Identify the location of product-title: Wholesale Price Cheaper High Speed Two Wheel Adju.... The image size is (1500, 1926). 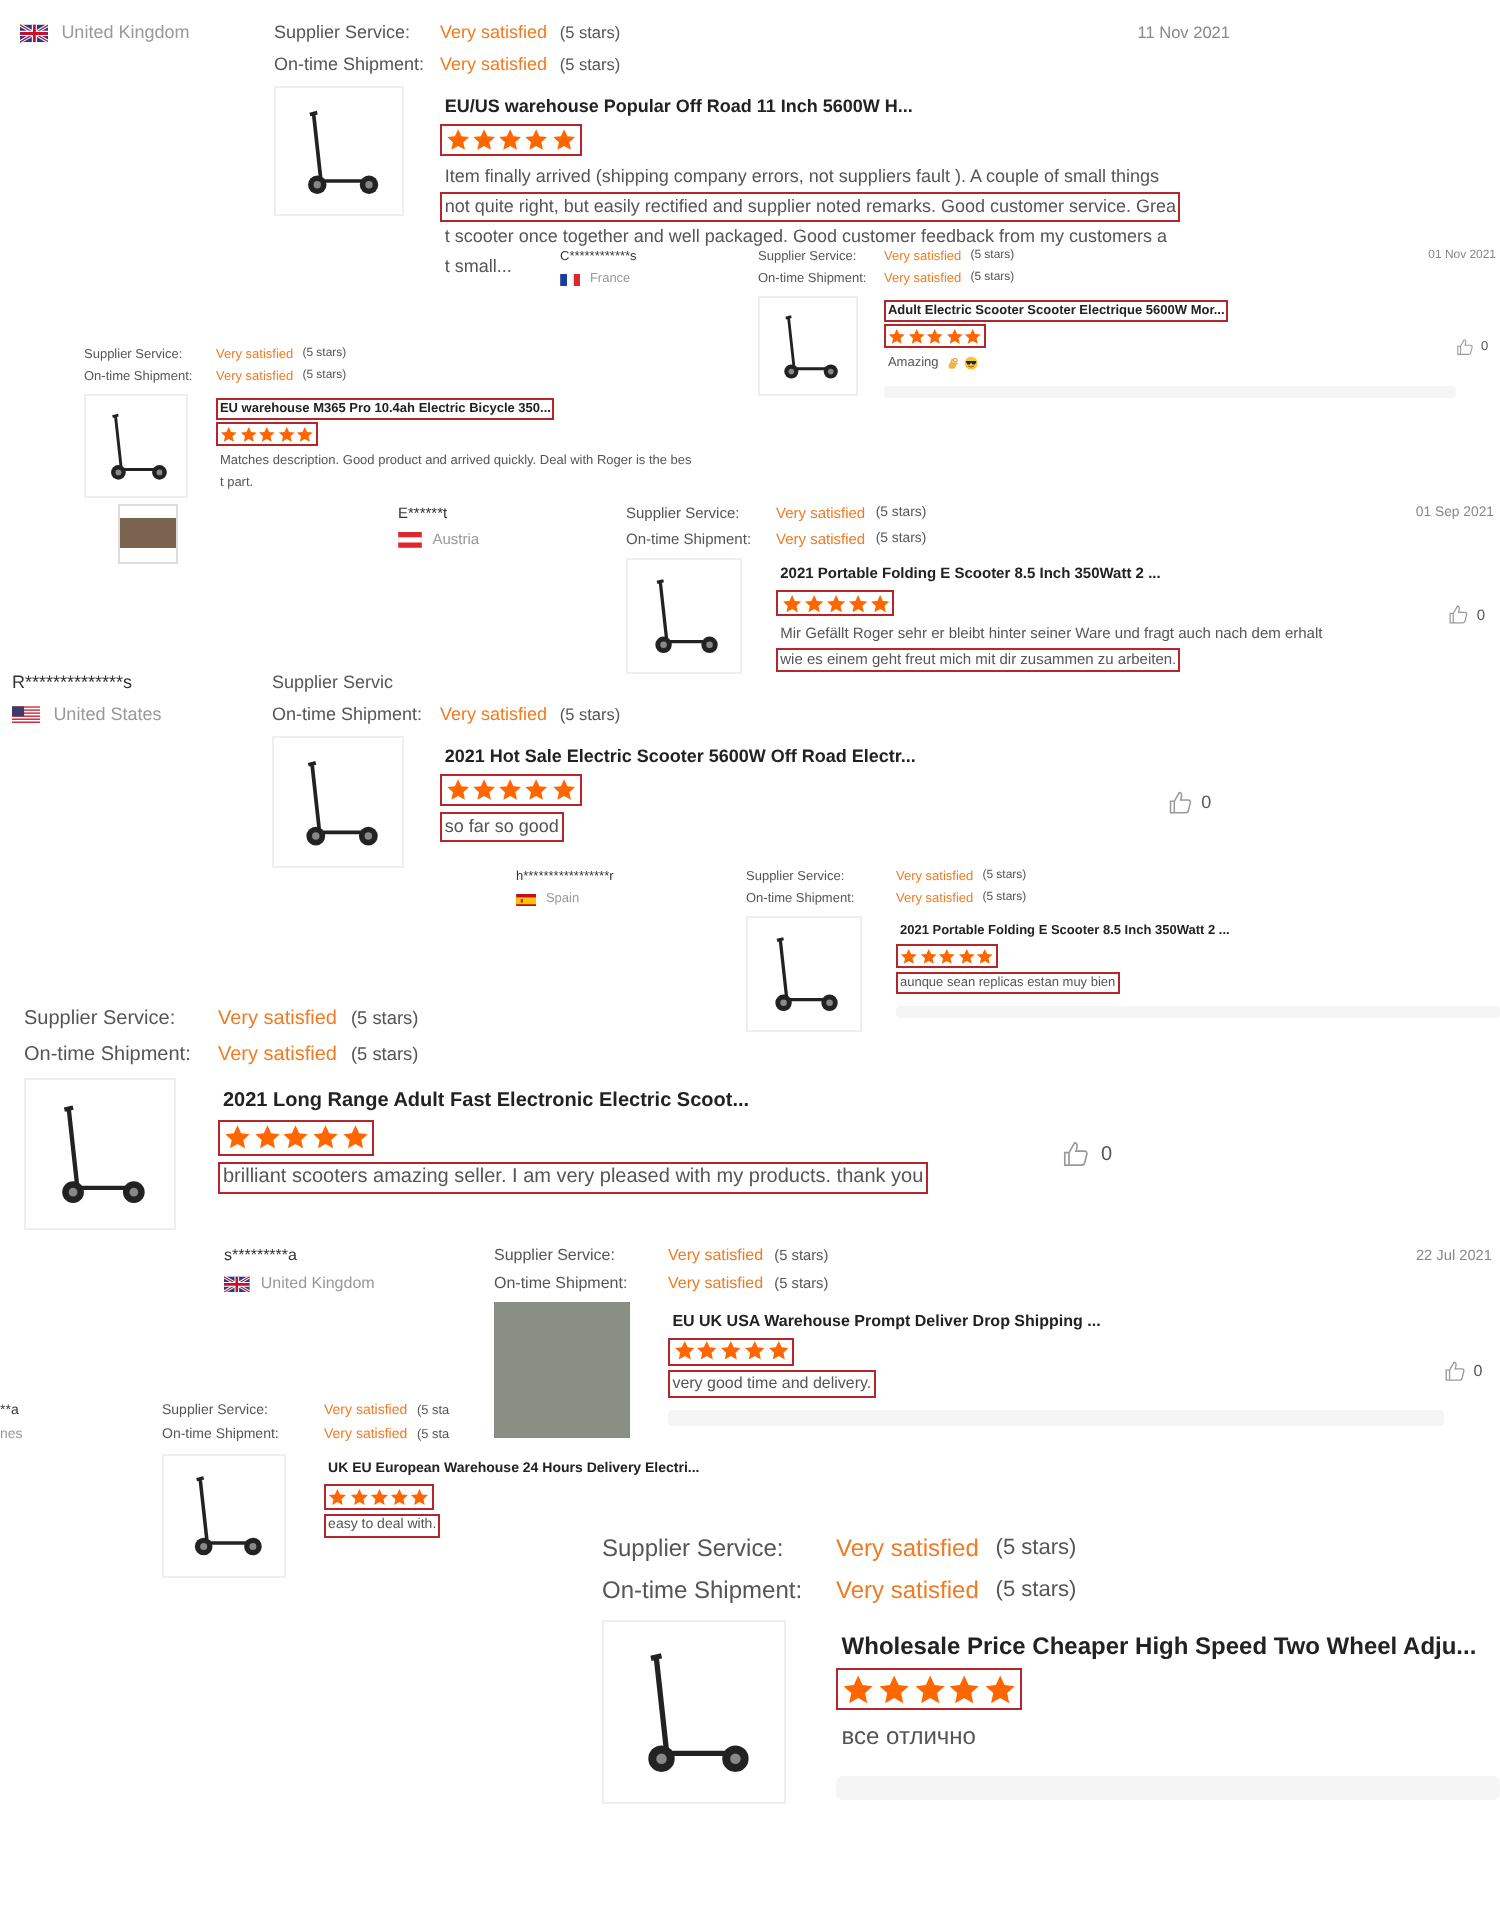
(1159, 1646).